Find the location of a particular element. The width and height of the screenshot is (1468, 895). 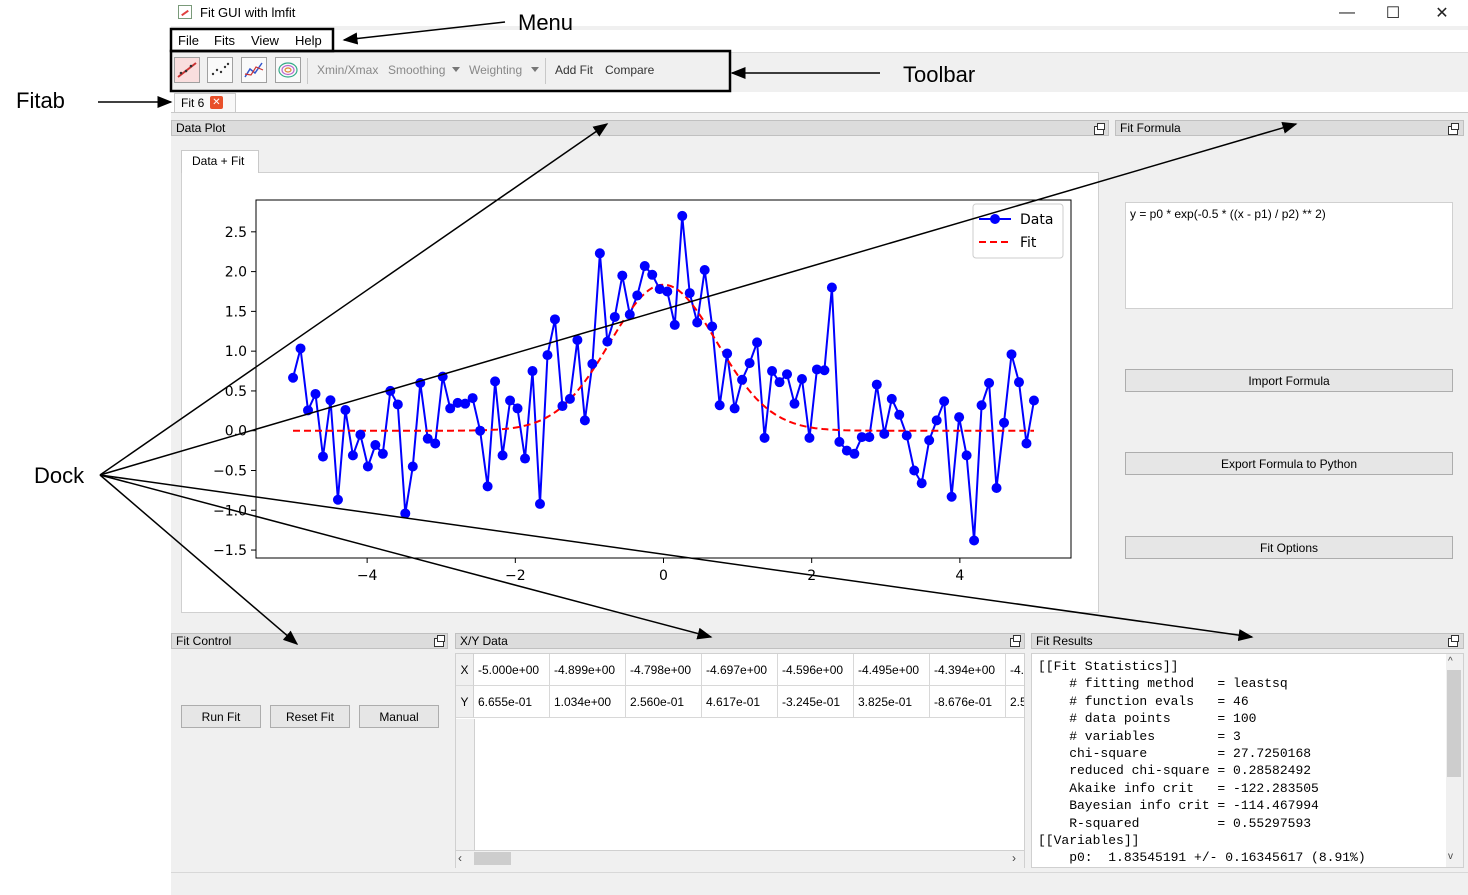

minimize-button: — is located at coordinates (1347, 13).